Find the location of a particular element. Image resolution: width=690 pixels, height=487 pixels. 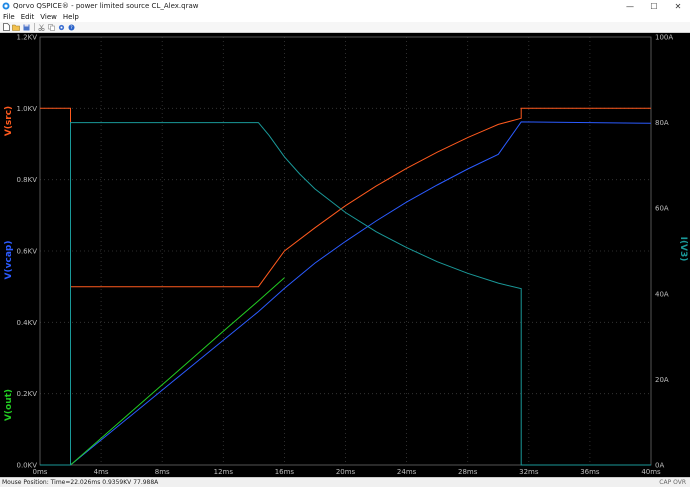

y-right-tick-label: 100A is located at coordinates (664, 38).